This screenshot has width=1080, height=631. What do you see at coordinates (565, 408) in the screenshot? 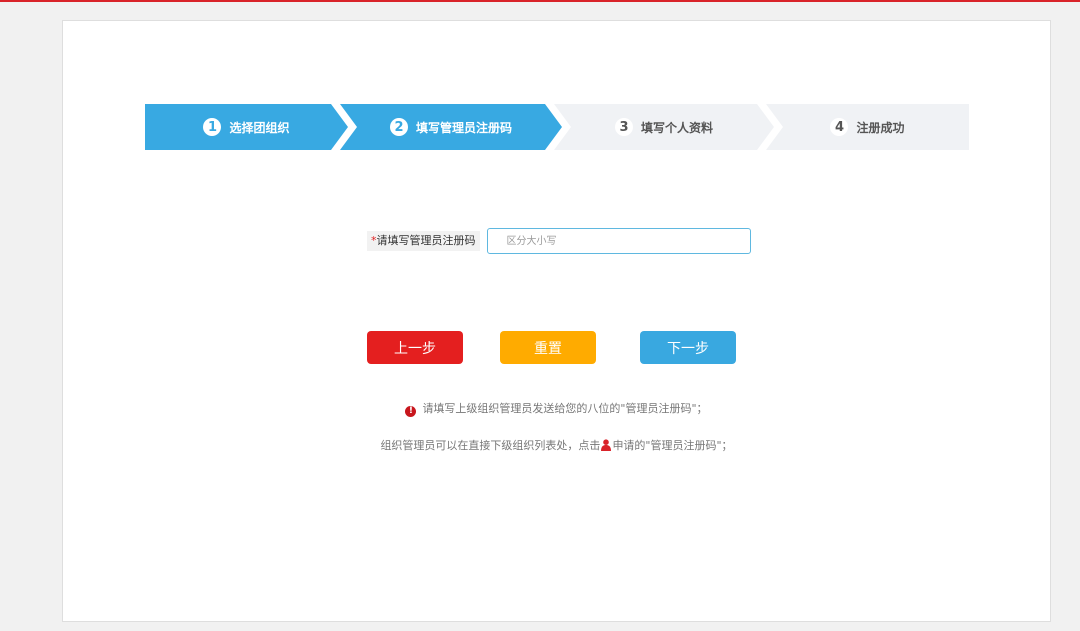
I see `notice-line-1-text: 请填写上级组织管理员发送给您的八位的"管理员注册码"；` at bounding box center [565, 408].